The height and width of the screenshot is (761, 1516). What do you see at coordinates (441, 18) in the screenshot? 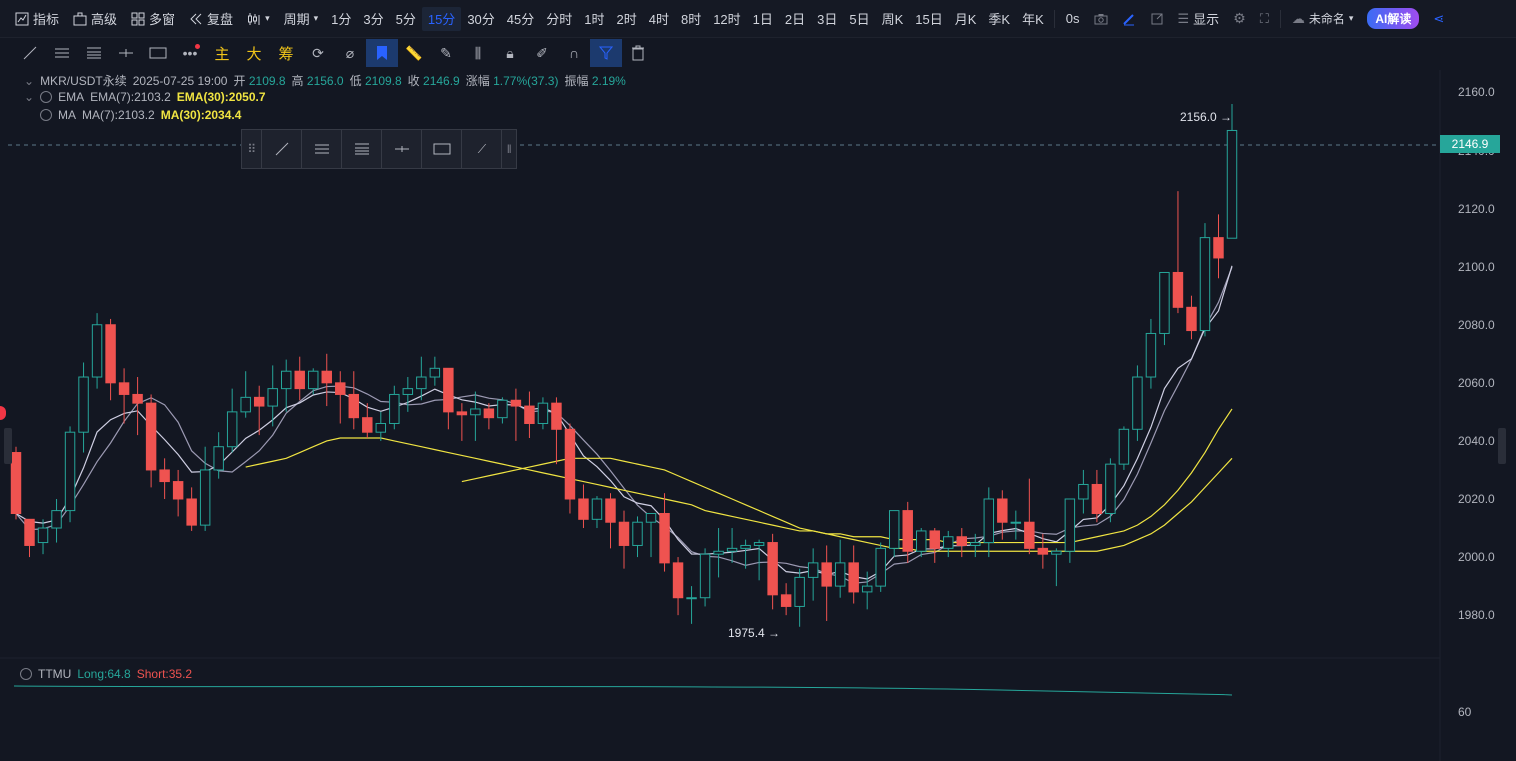
I see `period-option: 15分` at bounding box center [441, 18].